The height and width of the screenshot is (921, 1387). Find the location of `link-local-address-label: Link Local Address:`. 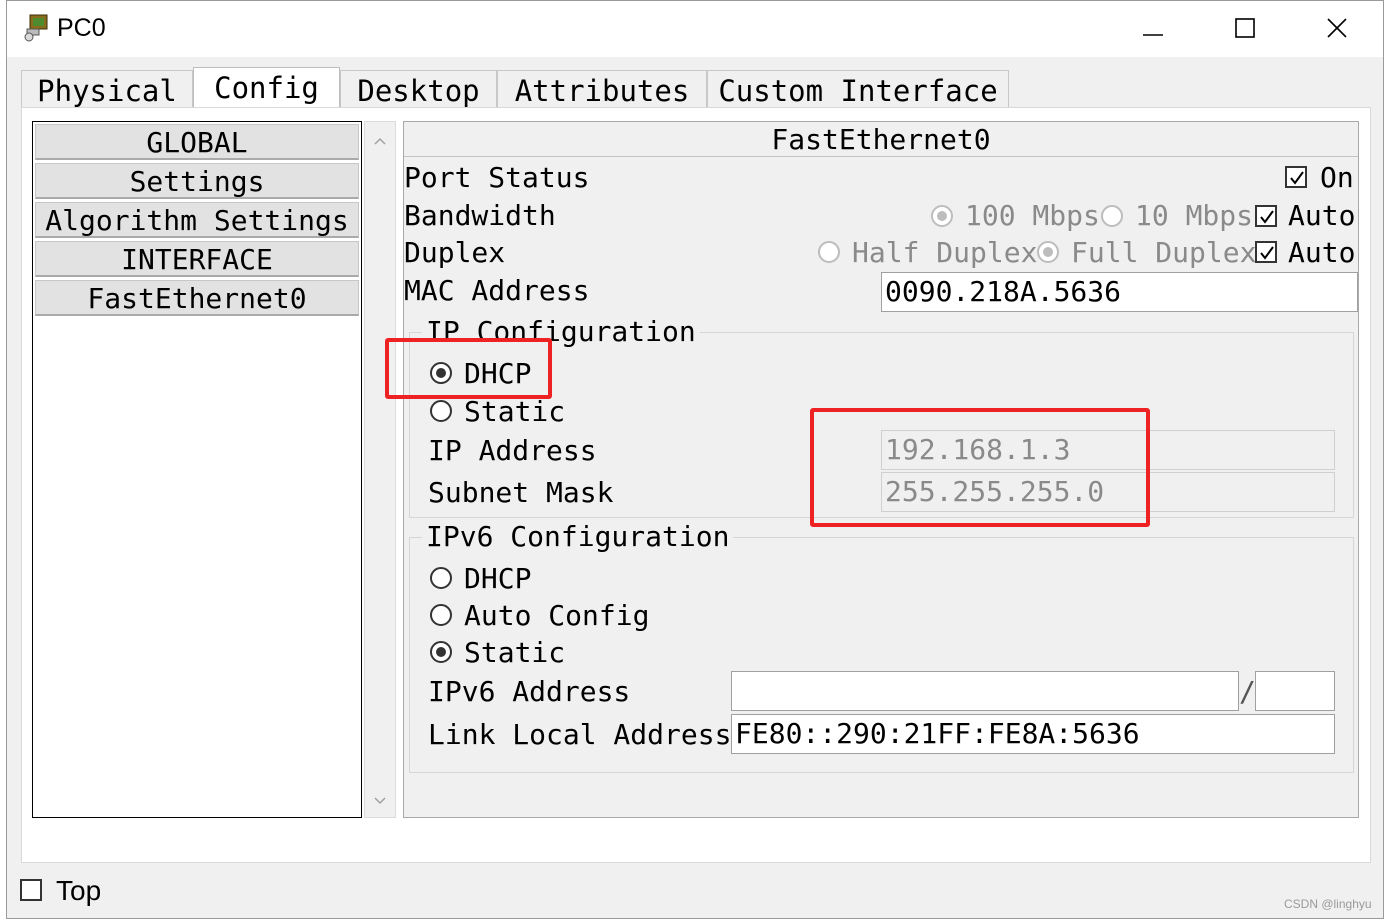

link-local-address-label: Link Local Address: is located at coordinates (588, 734).